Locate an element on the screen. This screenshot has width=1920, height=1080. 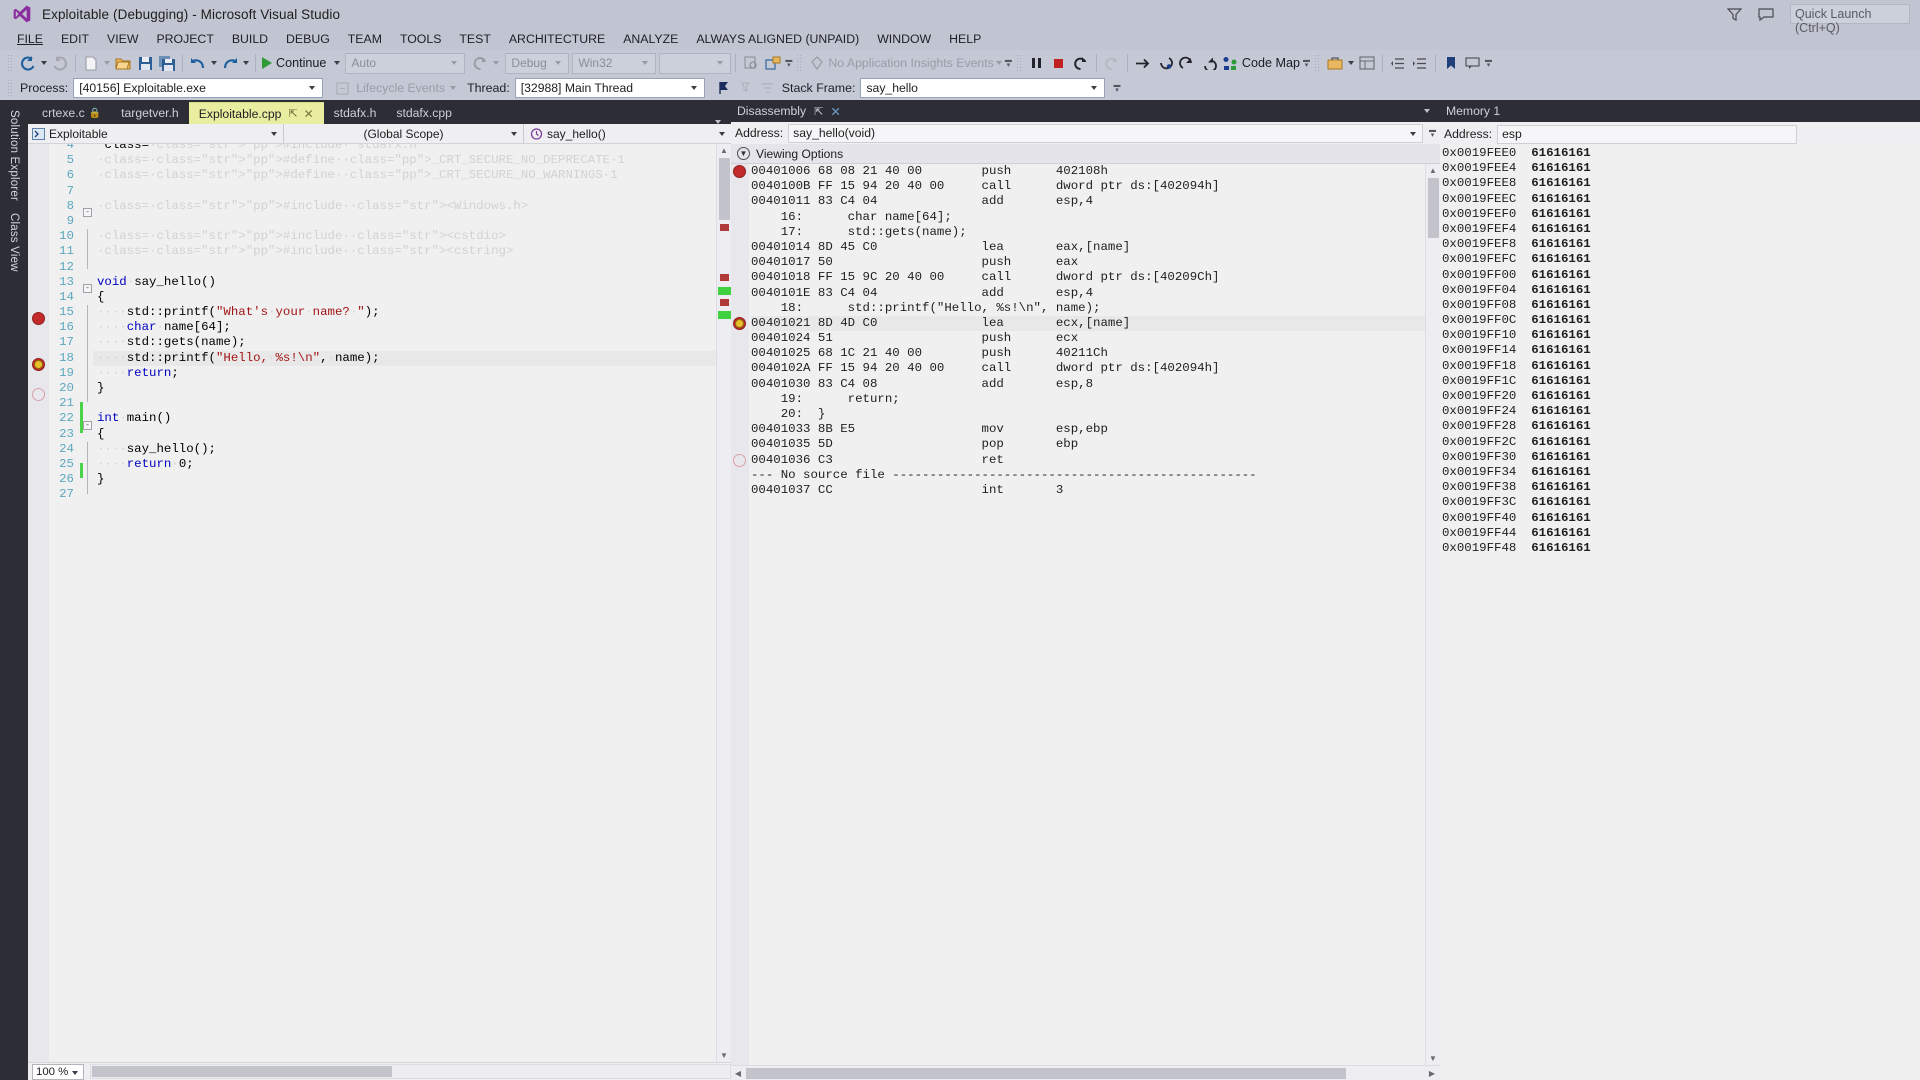
chevron-down-circle-icon: ▼ is located at coordinates (743, 153).